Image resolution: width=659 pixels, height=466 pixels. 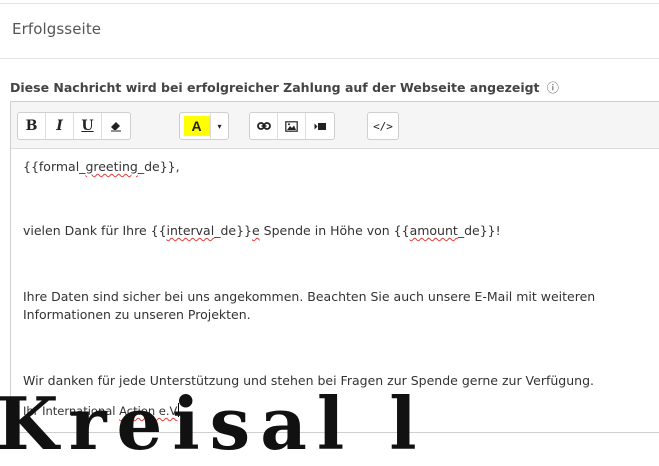 I want to click on insert-video-button, so click(x=320, y=126).